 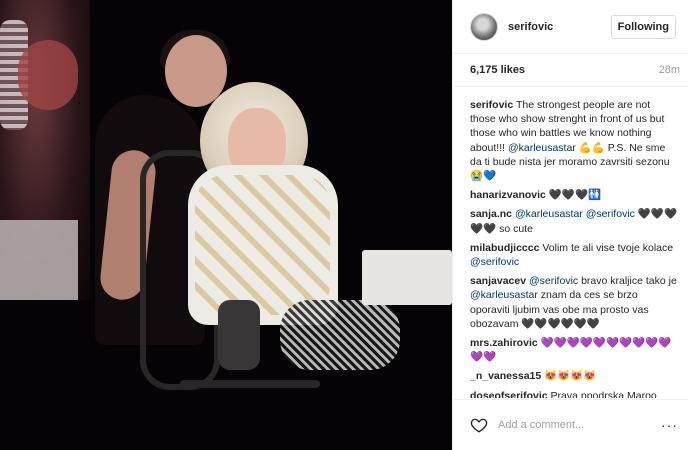 I want to click on bag, so click(x=239, y=335).